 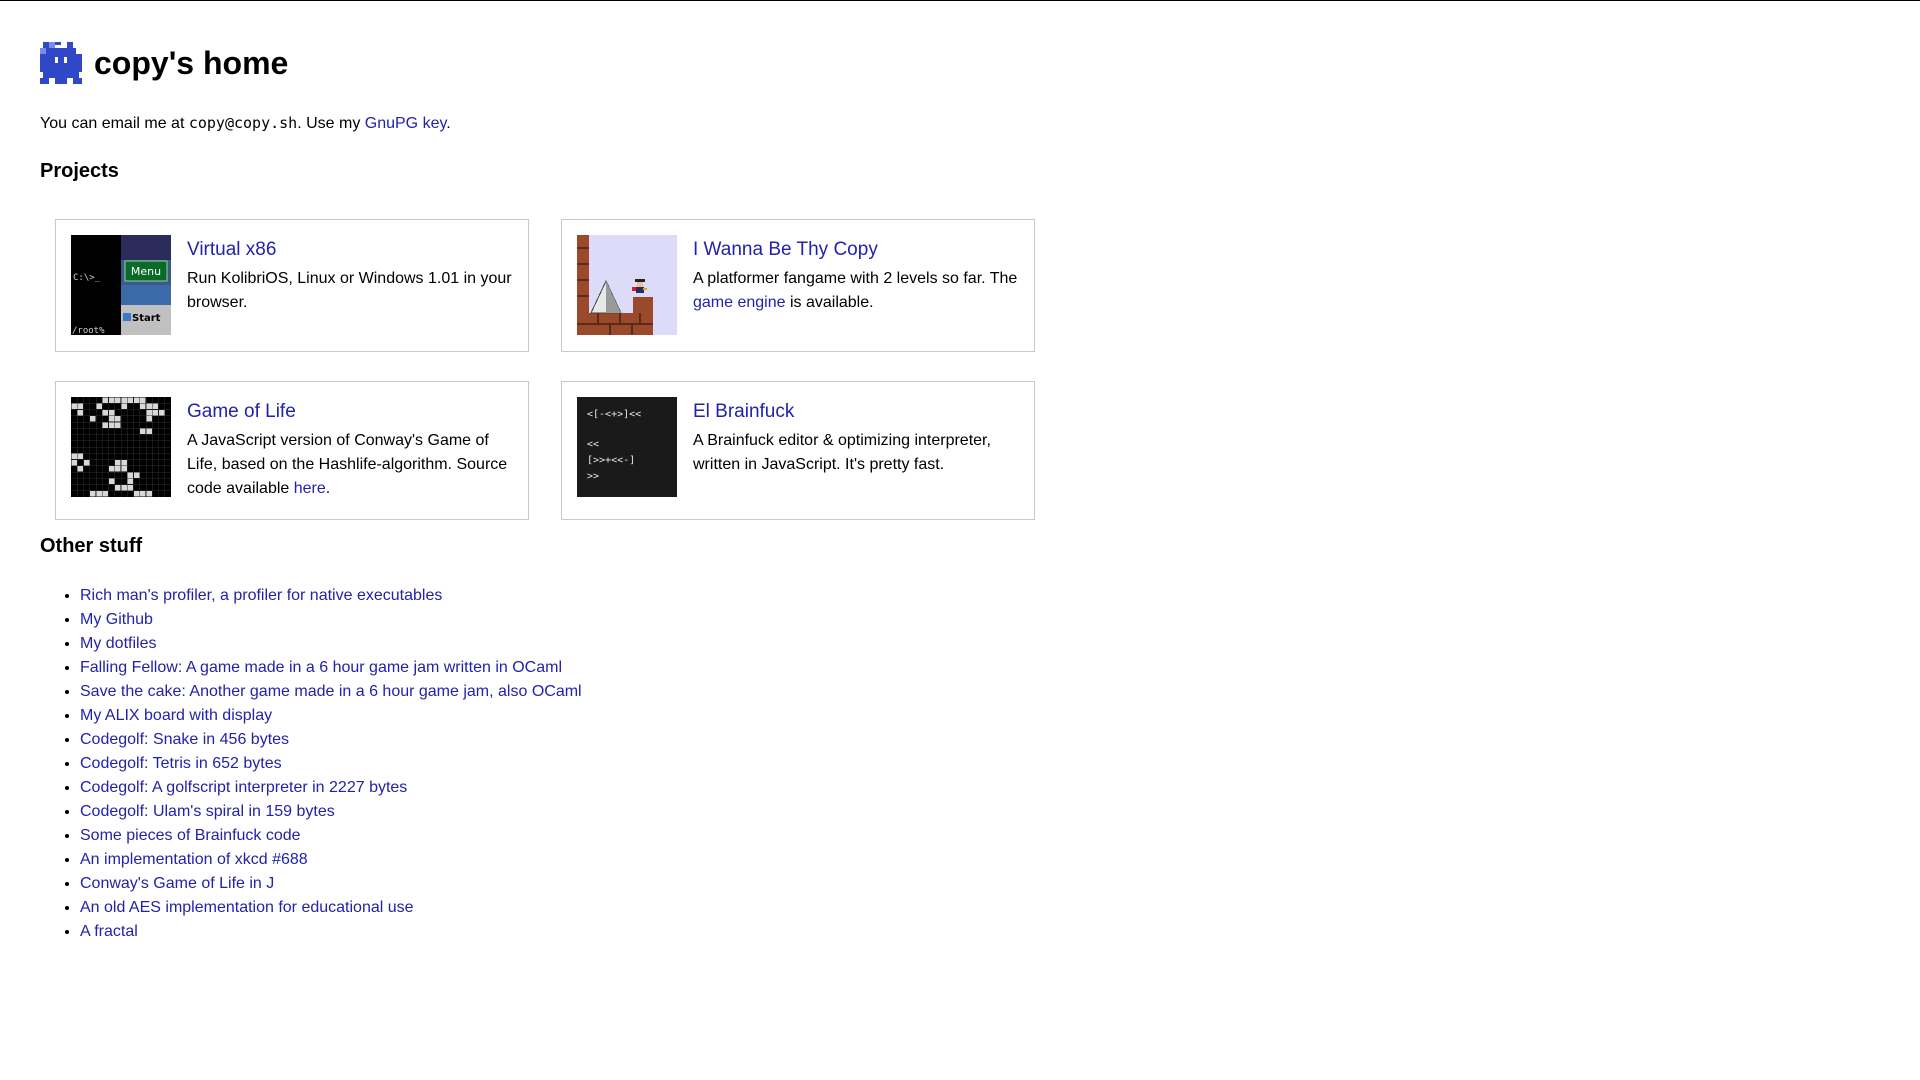 I want to click on other-link: My ALIX board with display, so click(x=176, y=715).